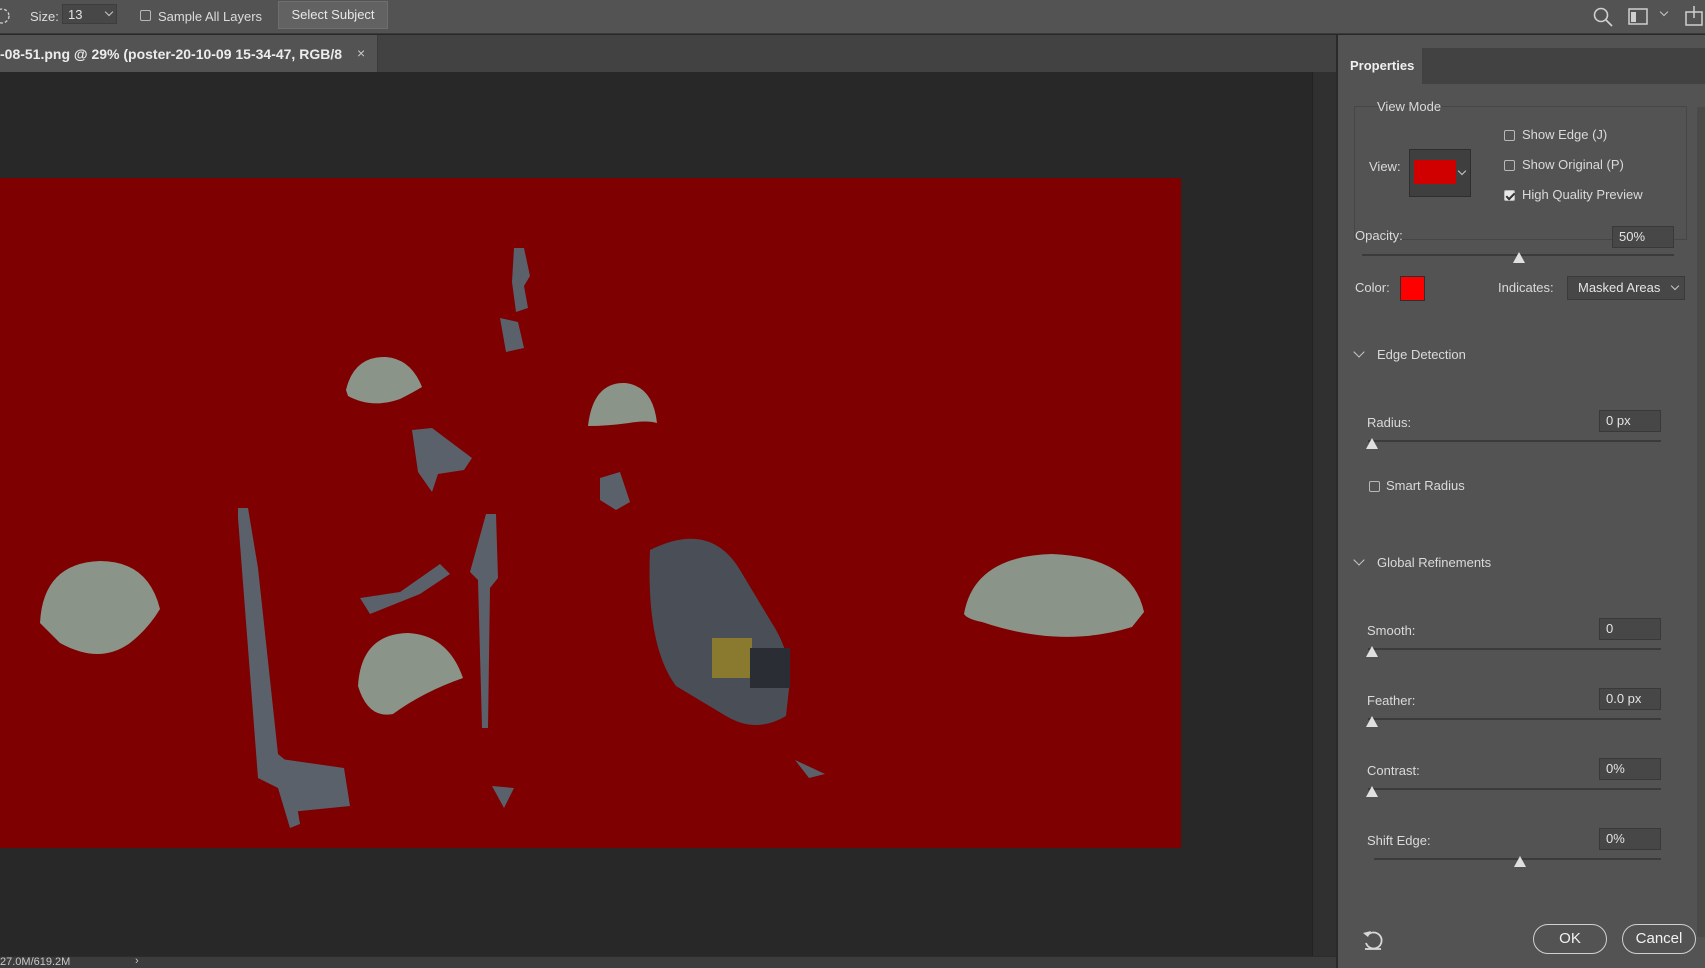 The width and height of the screenshot is (1705, 968). Describe the element at coordinates (1372, 791) in the screenshot. I see `contrast-slider-thumb` at that location.